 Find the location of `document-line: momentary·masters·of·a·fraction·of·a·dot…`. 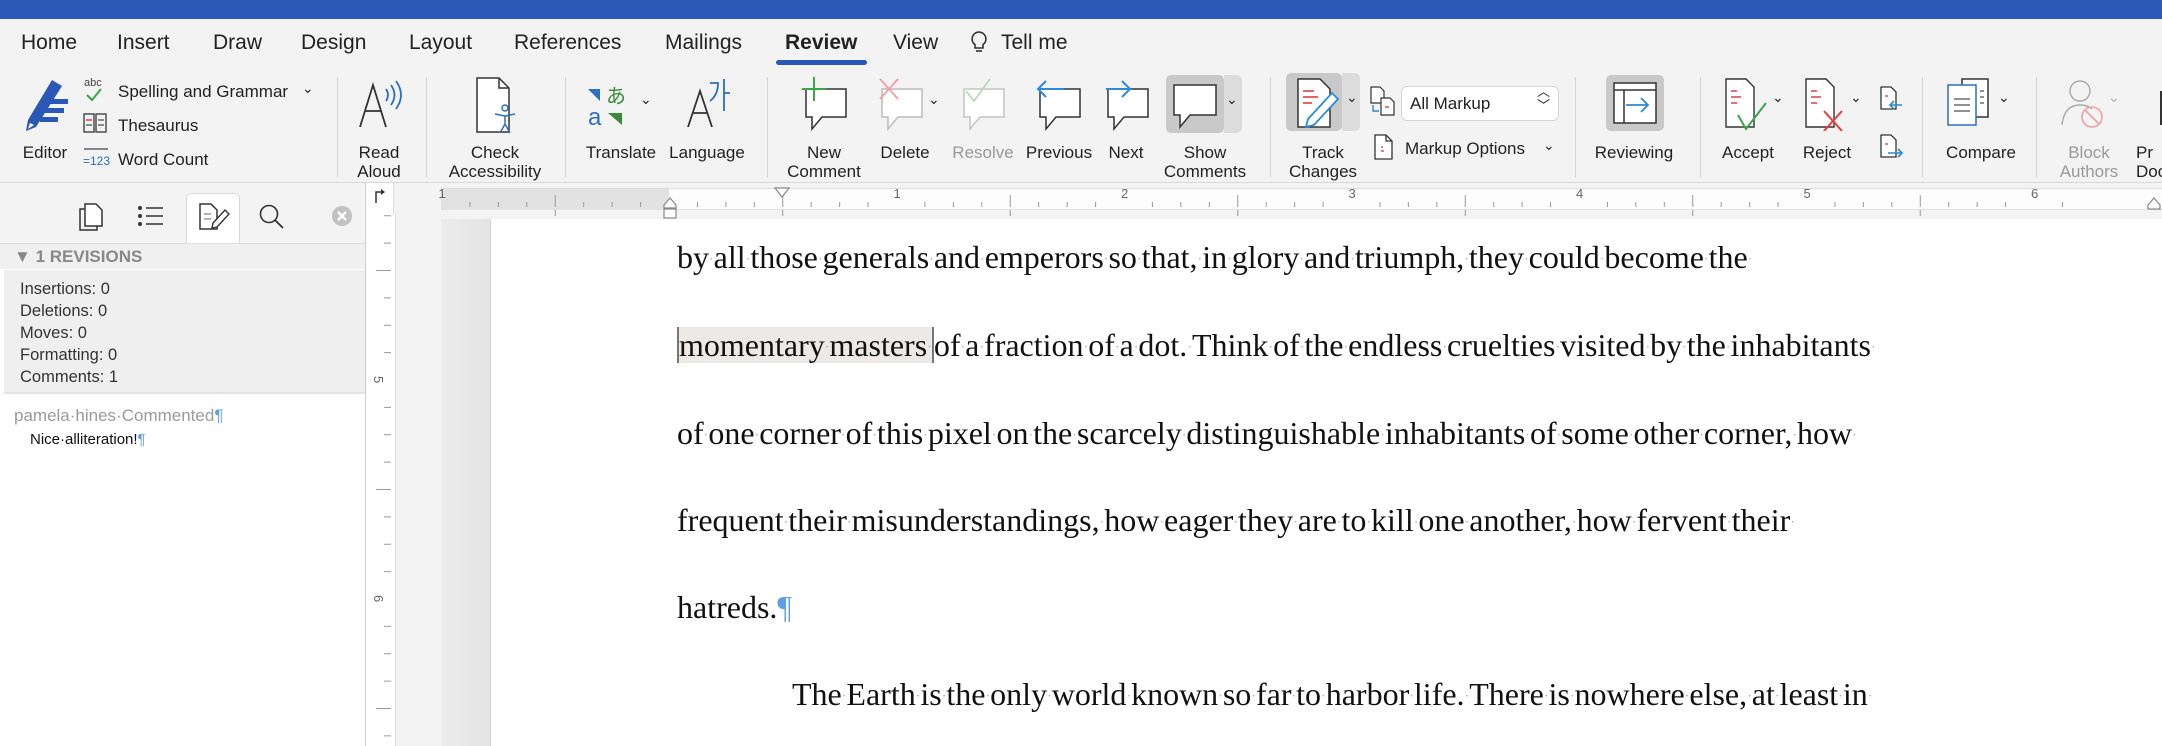

document-line: momentary·masters·of·a·fraction·of·a·dot… is located at coordinates (1276, 345).